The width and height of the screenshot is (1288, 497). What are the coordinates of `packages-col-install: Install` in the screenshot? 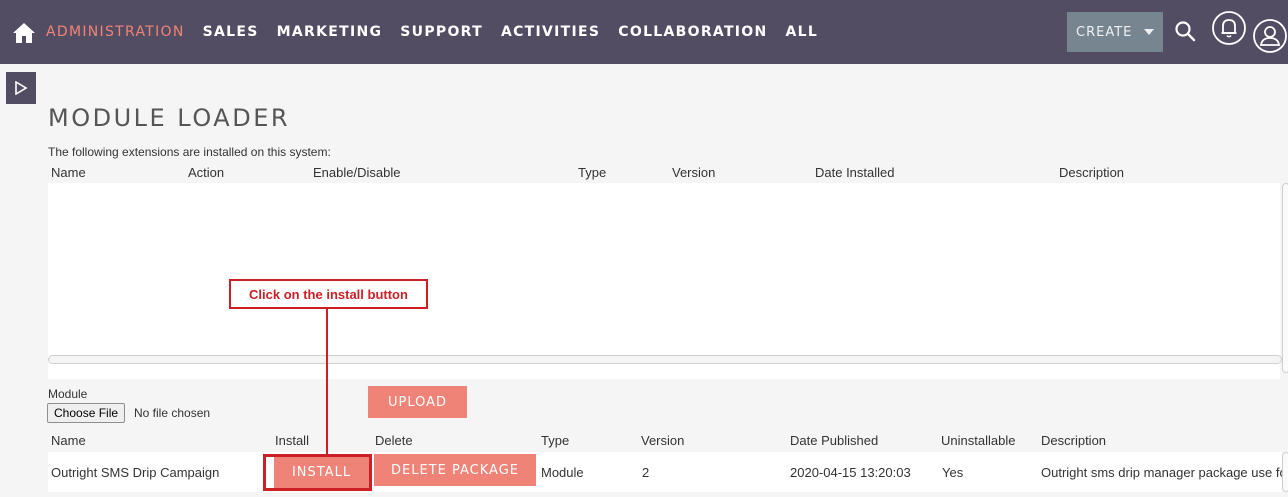 It's located at (292, 440).